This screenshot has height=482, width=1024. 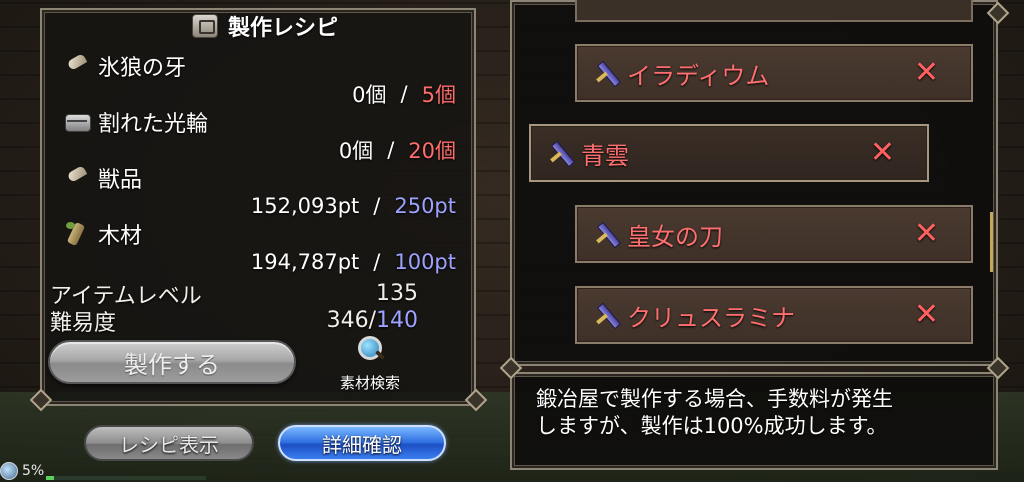 What do you see at coordinates (397, 293) in the screenshot?
I see `item-level-value: 135` at bounding box center [397, 293].